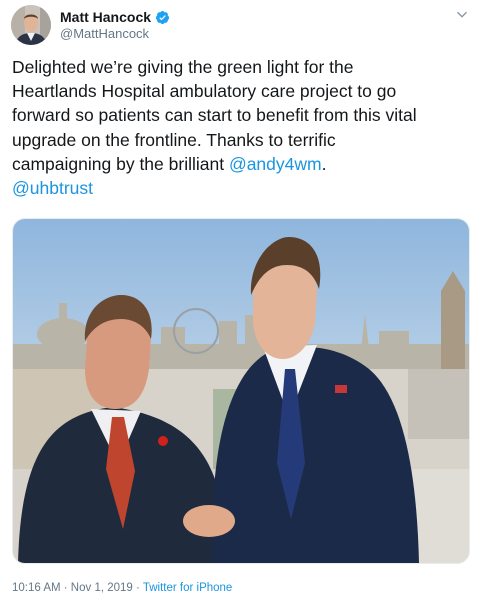 This screenshot has width=480, height=601. What do you see at coordinates (462, 15) in the screenshot?
I see `chevron-down-icon` at bounding box center [462, 15].